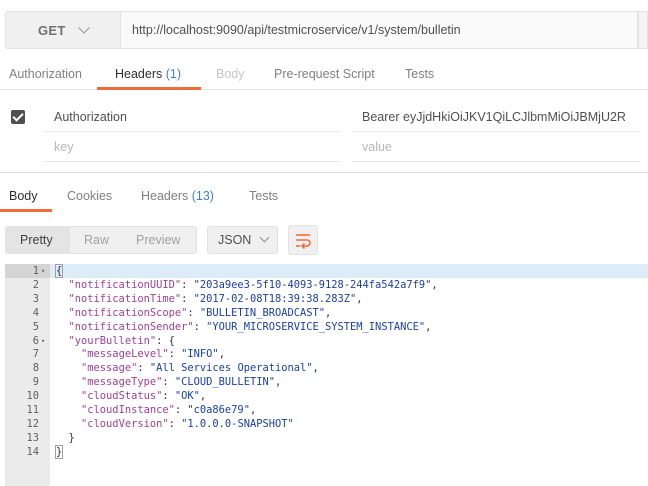  Describe the element at coordinates (200, 354) in the screenshot. I see `json-string-value: "INFO"` at that location.